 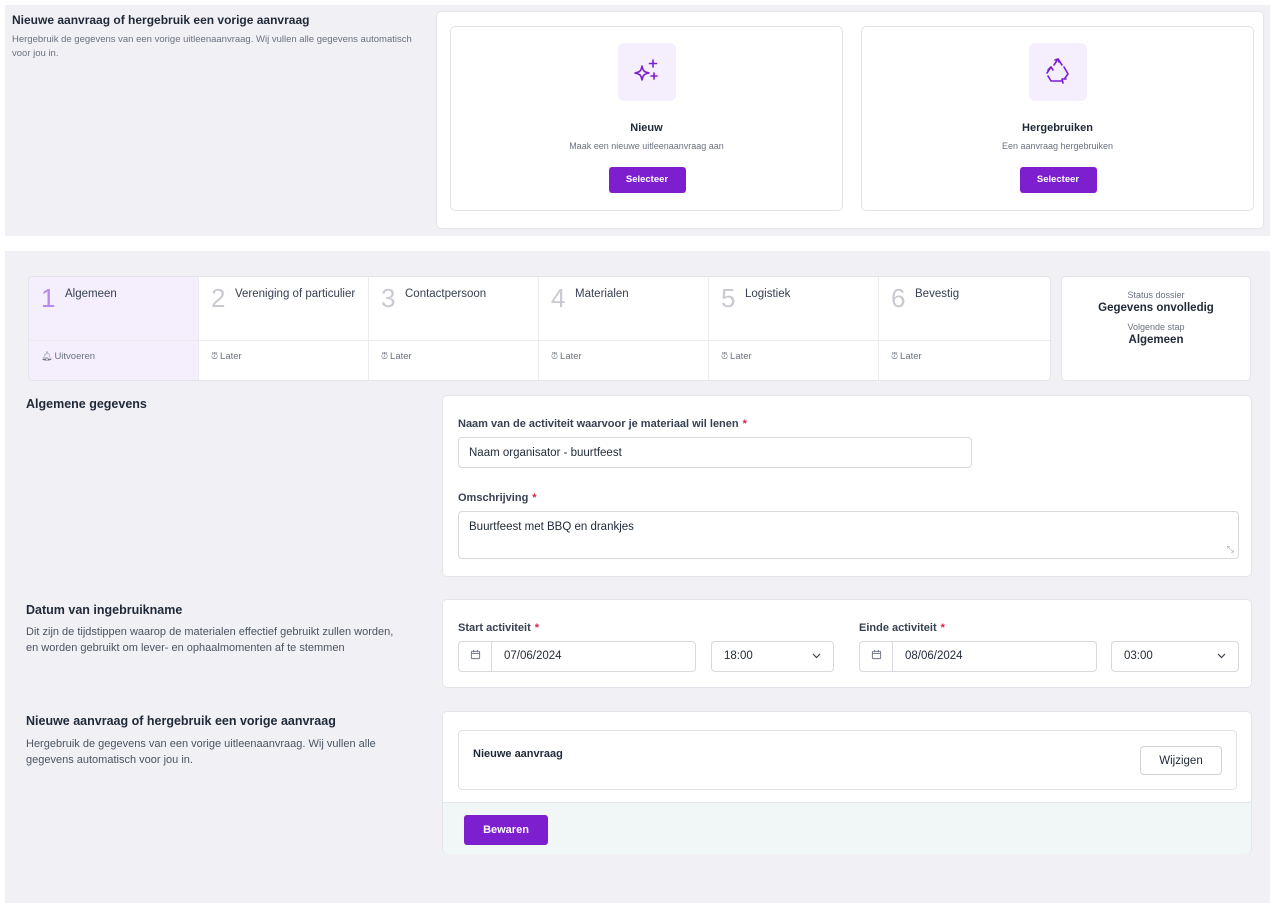 I want to click on choice-new-subtitle: Maak een nieuwe uitleenaanvraag aan, so click(x=646, y=146).